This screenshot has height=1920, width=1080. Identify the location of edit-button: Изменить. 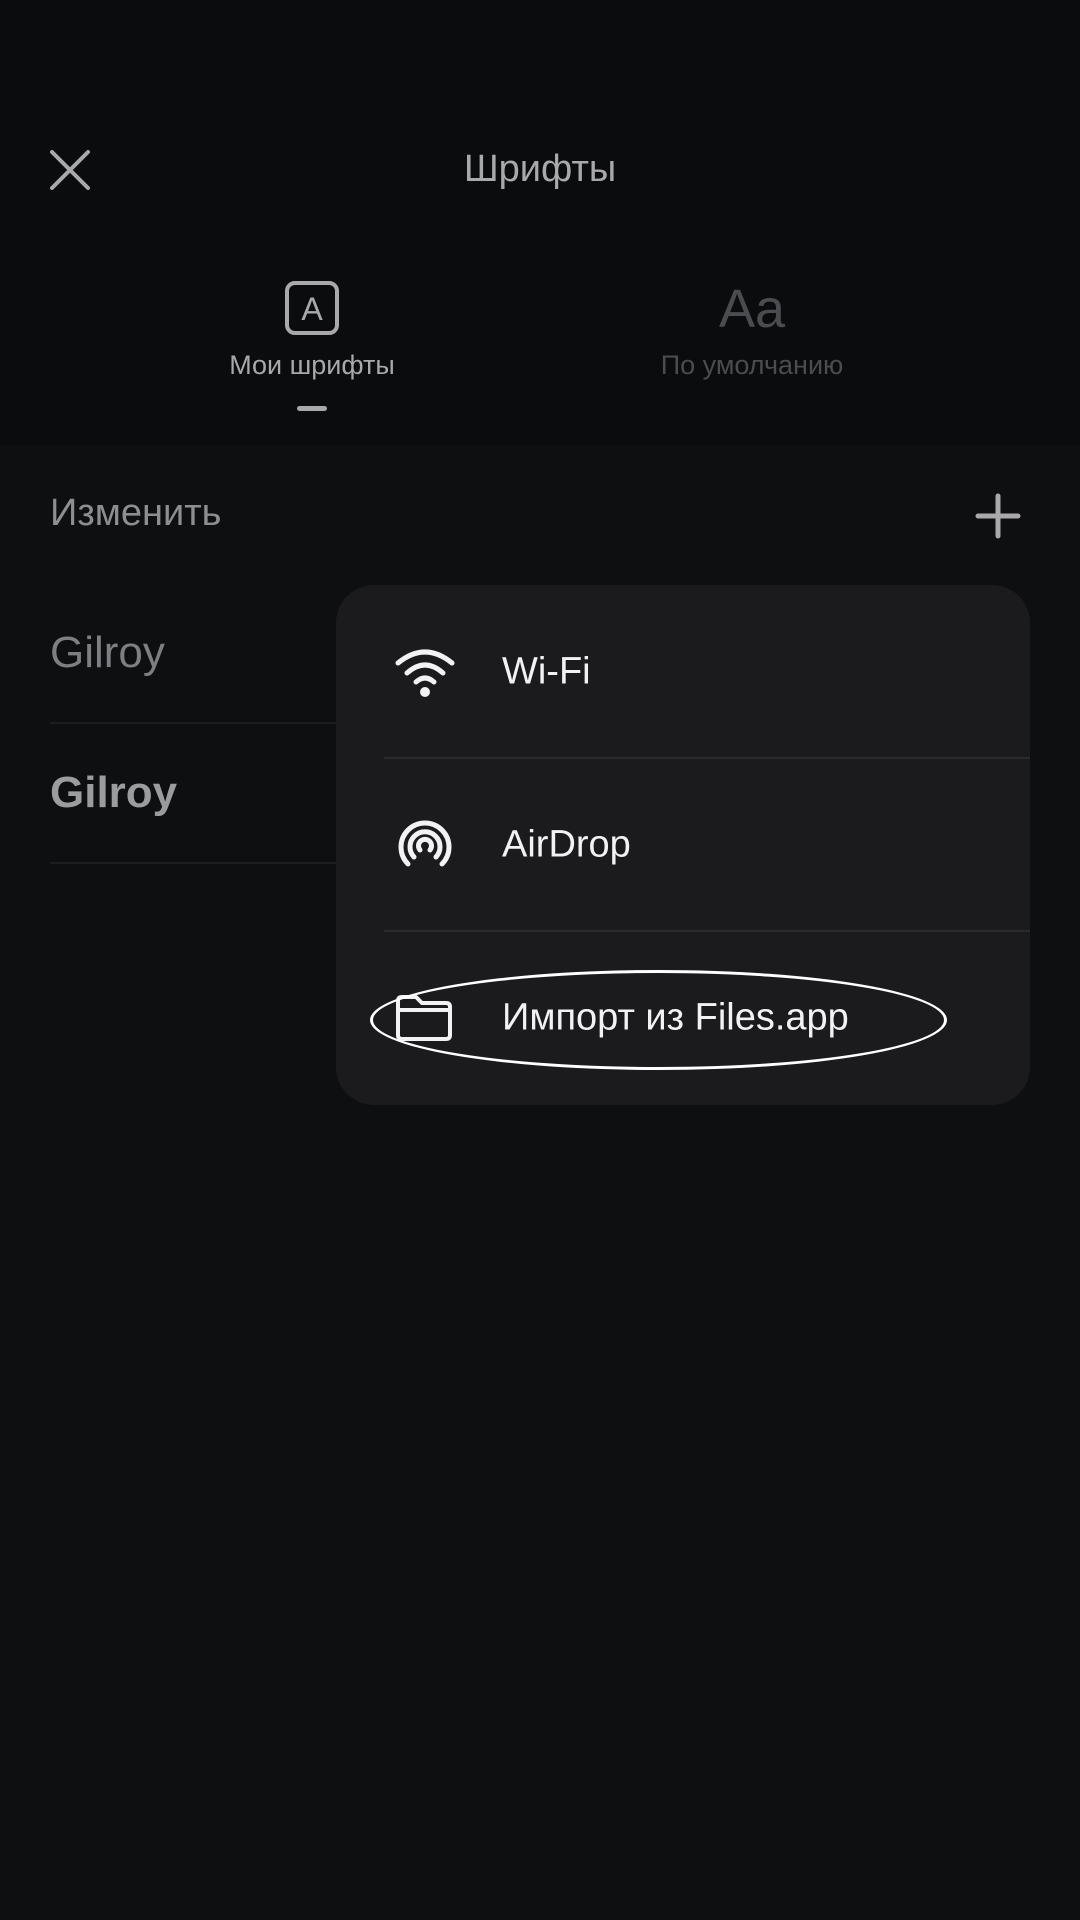
(135, 513).